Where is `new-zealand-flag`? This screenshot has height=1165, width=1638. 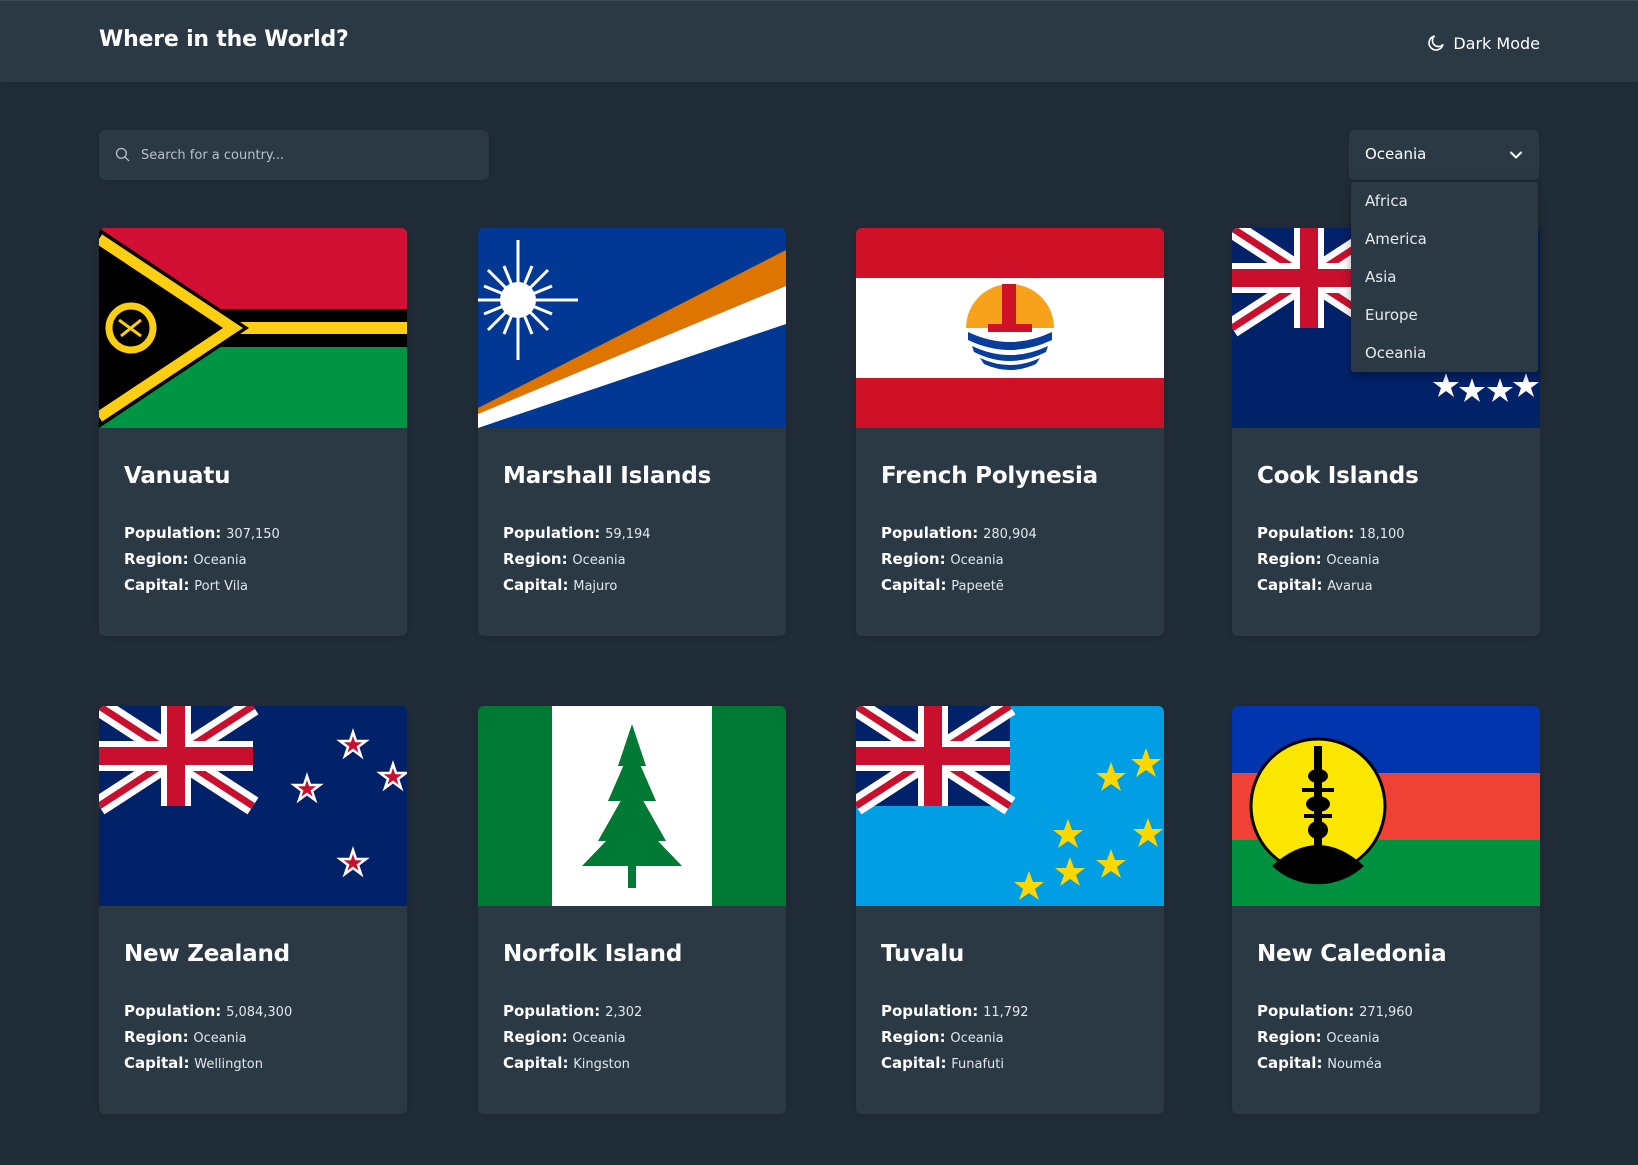
new-zealand-flag is located at coordinates (253, 806).